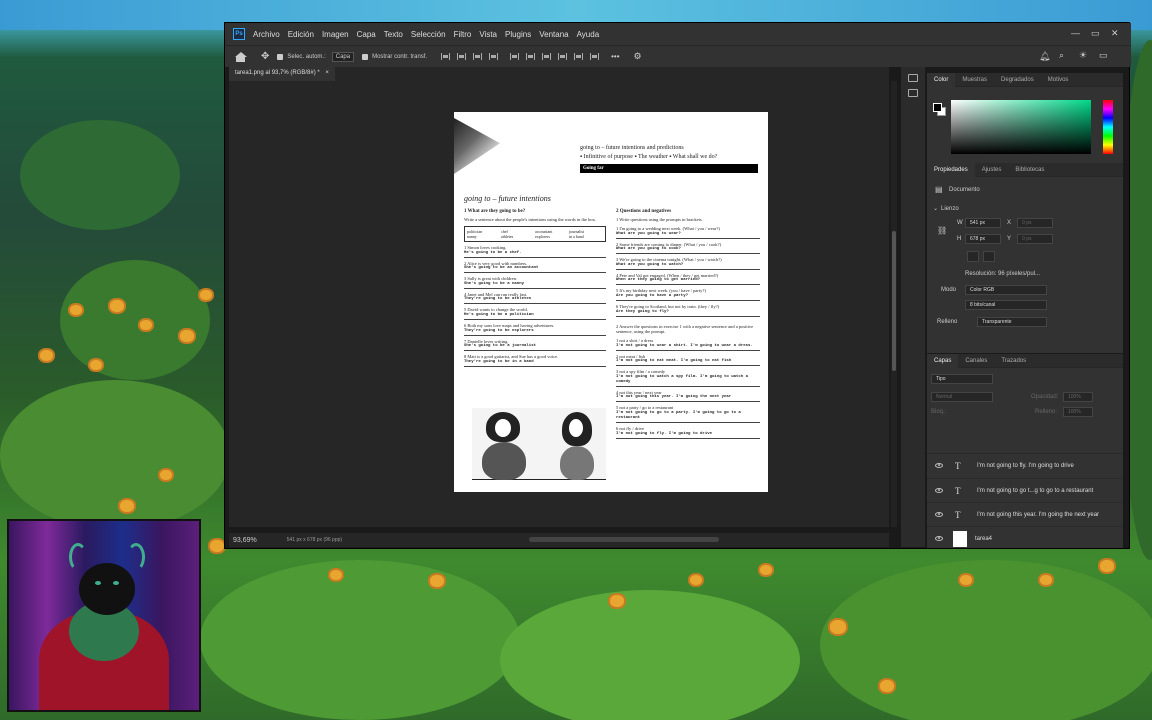  I want to click on avatar-eye, so click(116, 583).